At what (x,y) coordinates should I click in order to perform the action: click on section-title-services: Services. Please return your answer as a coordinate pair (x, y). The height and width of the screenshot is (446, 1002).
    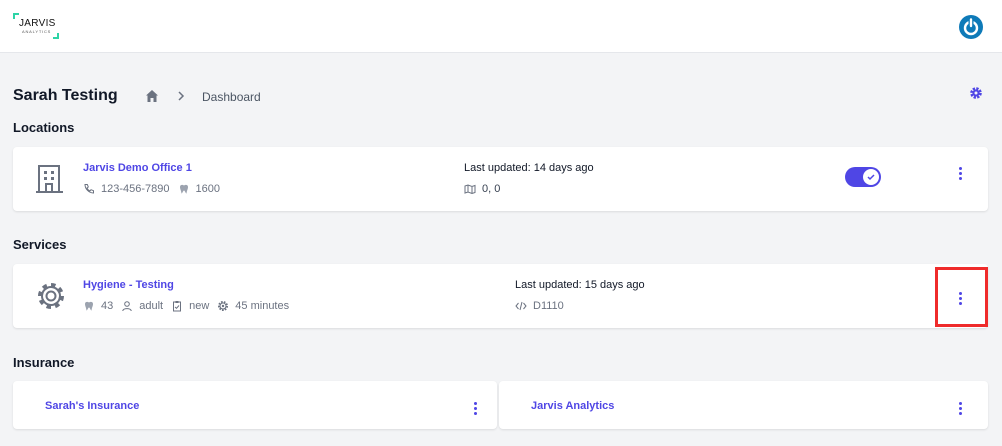
    Looking at the image, I should click on (40, 244).